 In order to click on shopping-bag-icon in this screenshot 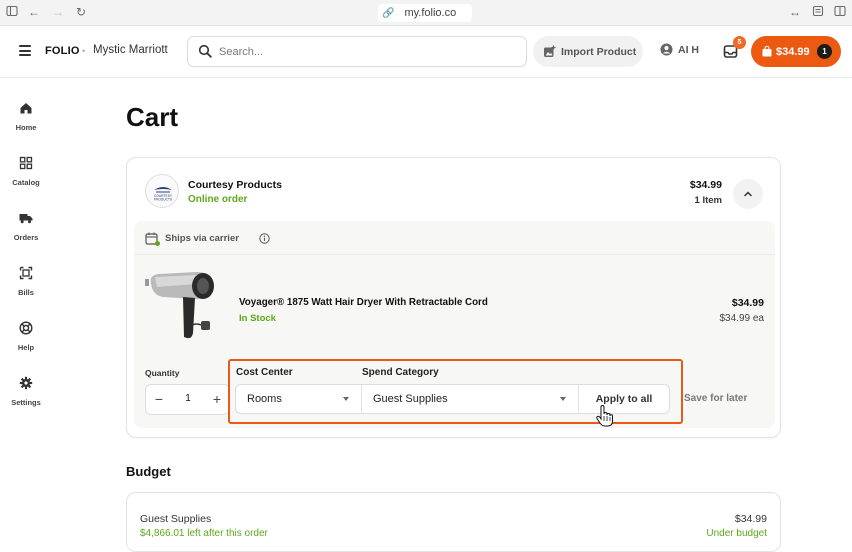, I will do `click(767, 51)`.